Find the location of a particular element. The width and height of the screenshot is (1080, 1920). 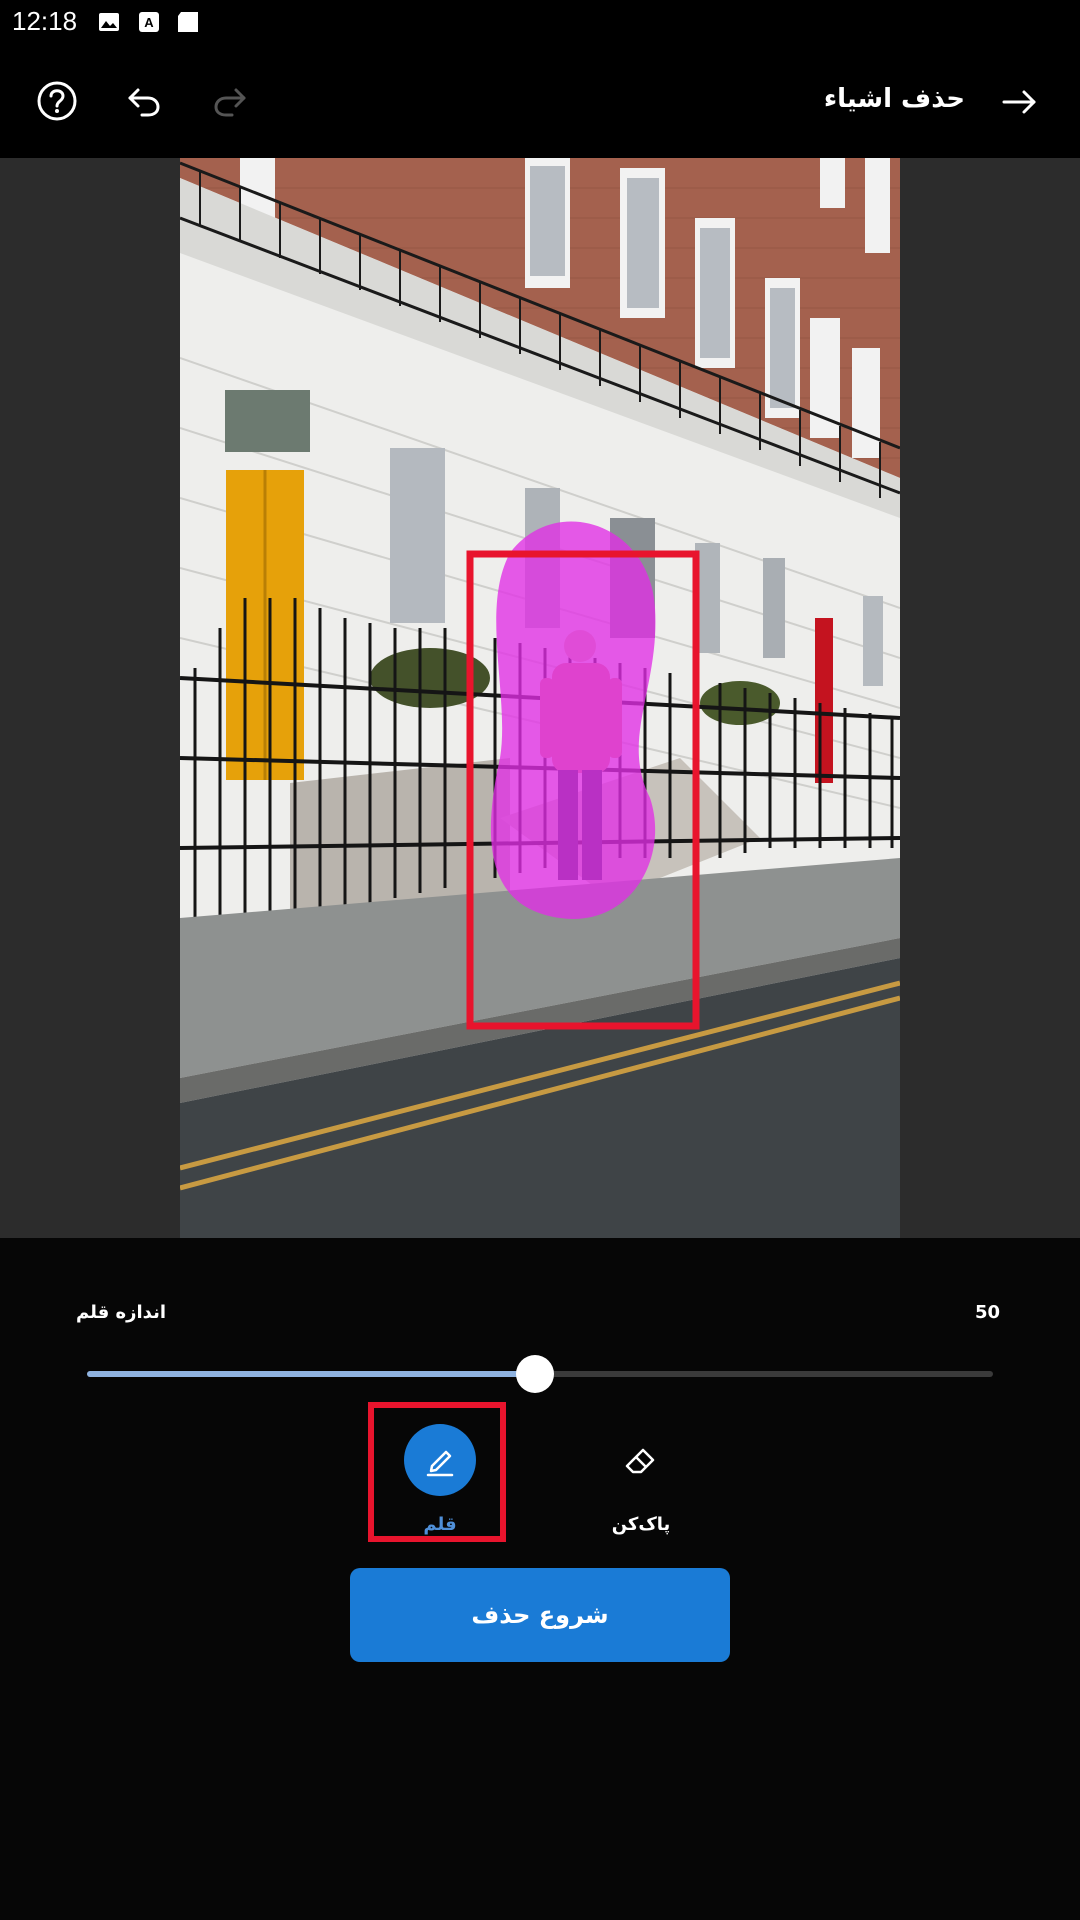

top-app-bar: حذف اشیاء is located at coordinates (540, 101).